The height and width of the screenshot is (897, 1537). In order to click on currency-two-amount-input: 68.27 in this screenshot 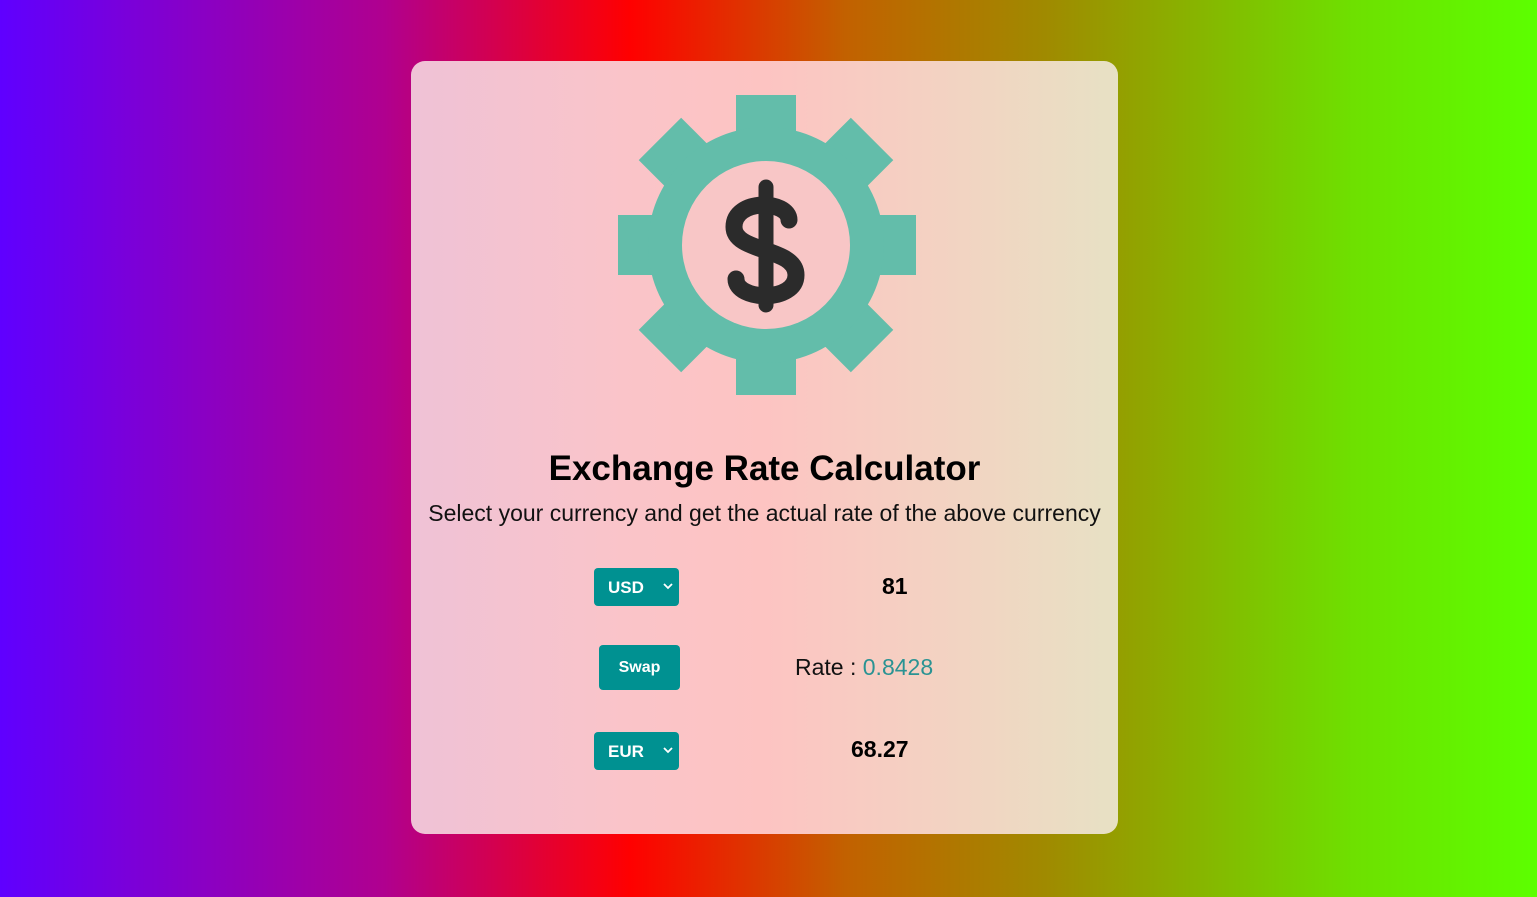, I will do `click(880, 749)`.